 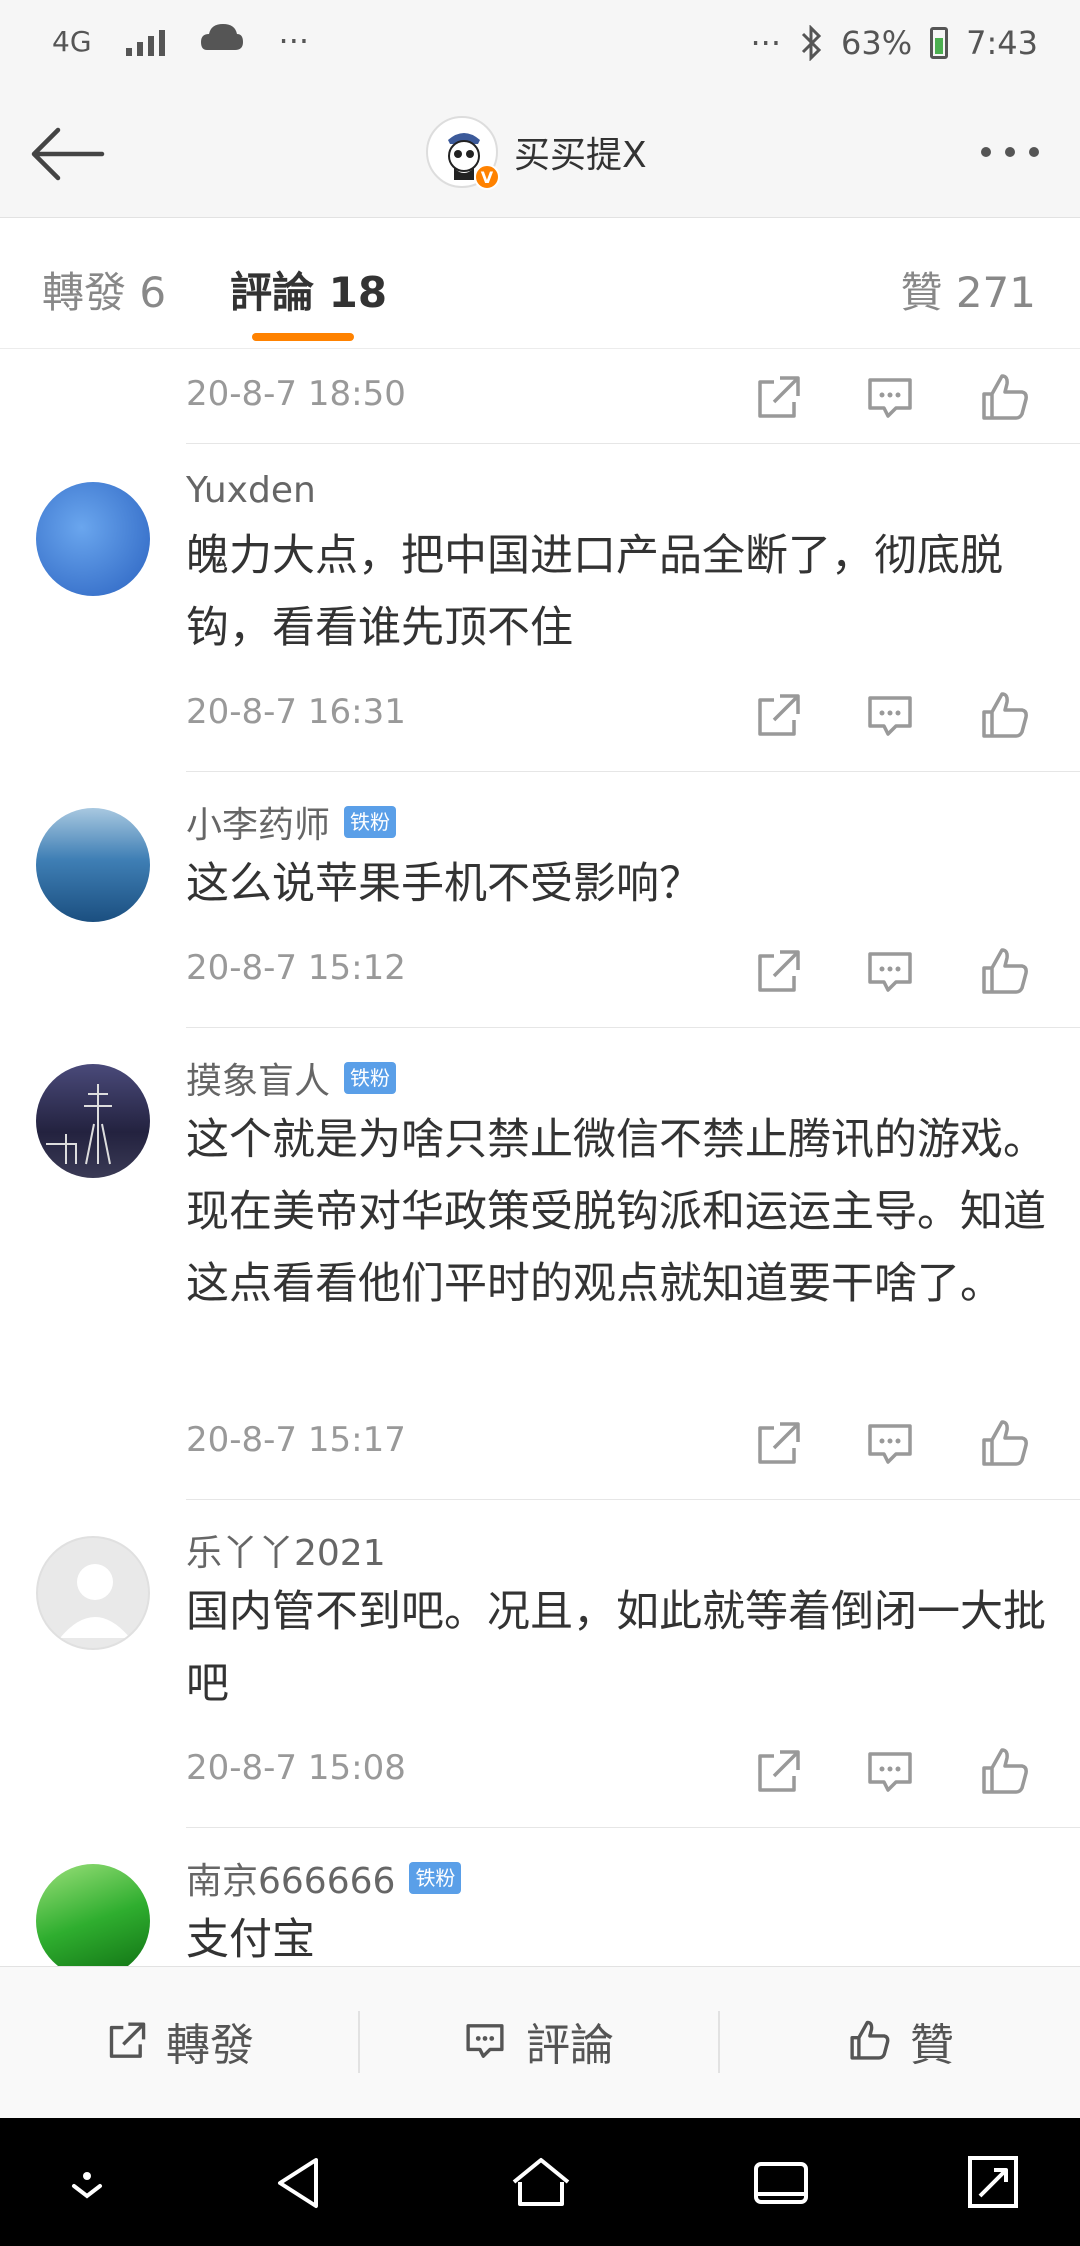 What do you see at coordinates (104, 289) in the screenshot?
I see `tab-reposts: 轉發 6` at bounding box center [104, 289].